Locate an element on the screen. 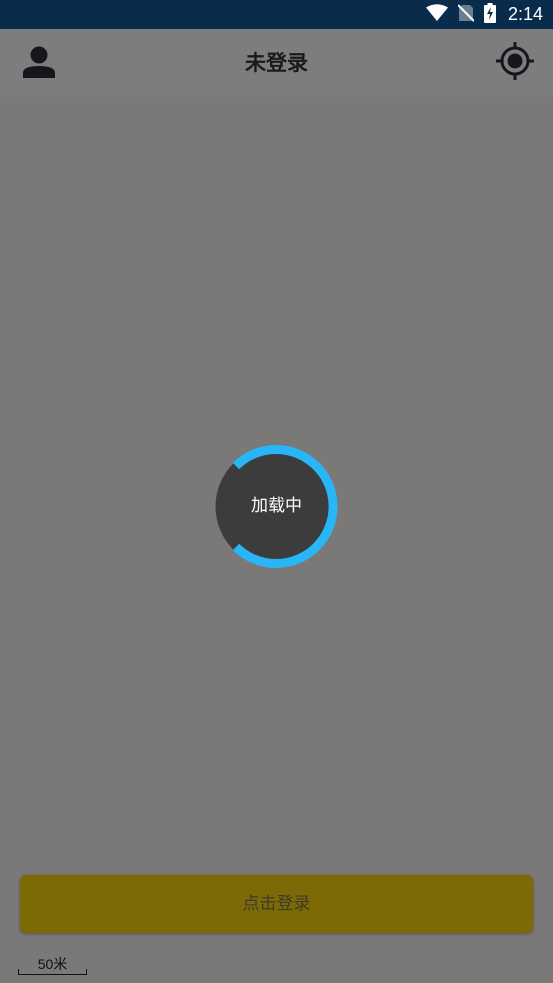  loading-text: 加载中 is located at coordinates (276, 506).